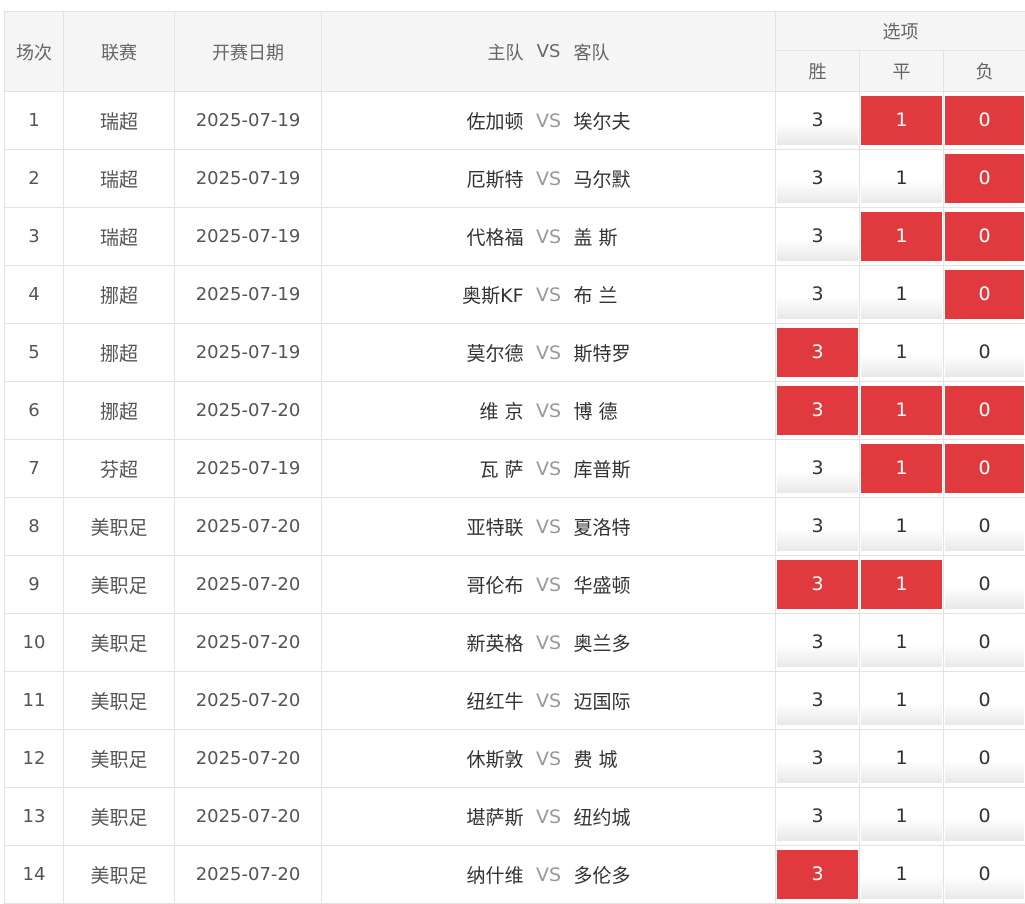 The height and width of the screenshot is (904, 1025). I want to click on round-number: 8, so click(34, 527).